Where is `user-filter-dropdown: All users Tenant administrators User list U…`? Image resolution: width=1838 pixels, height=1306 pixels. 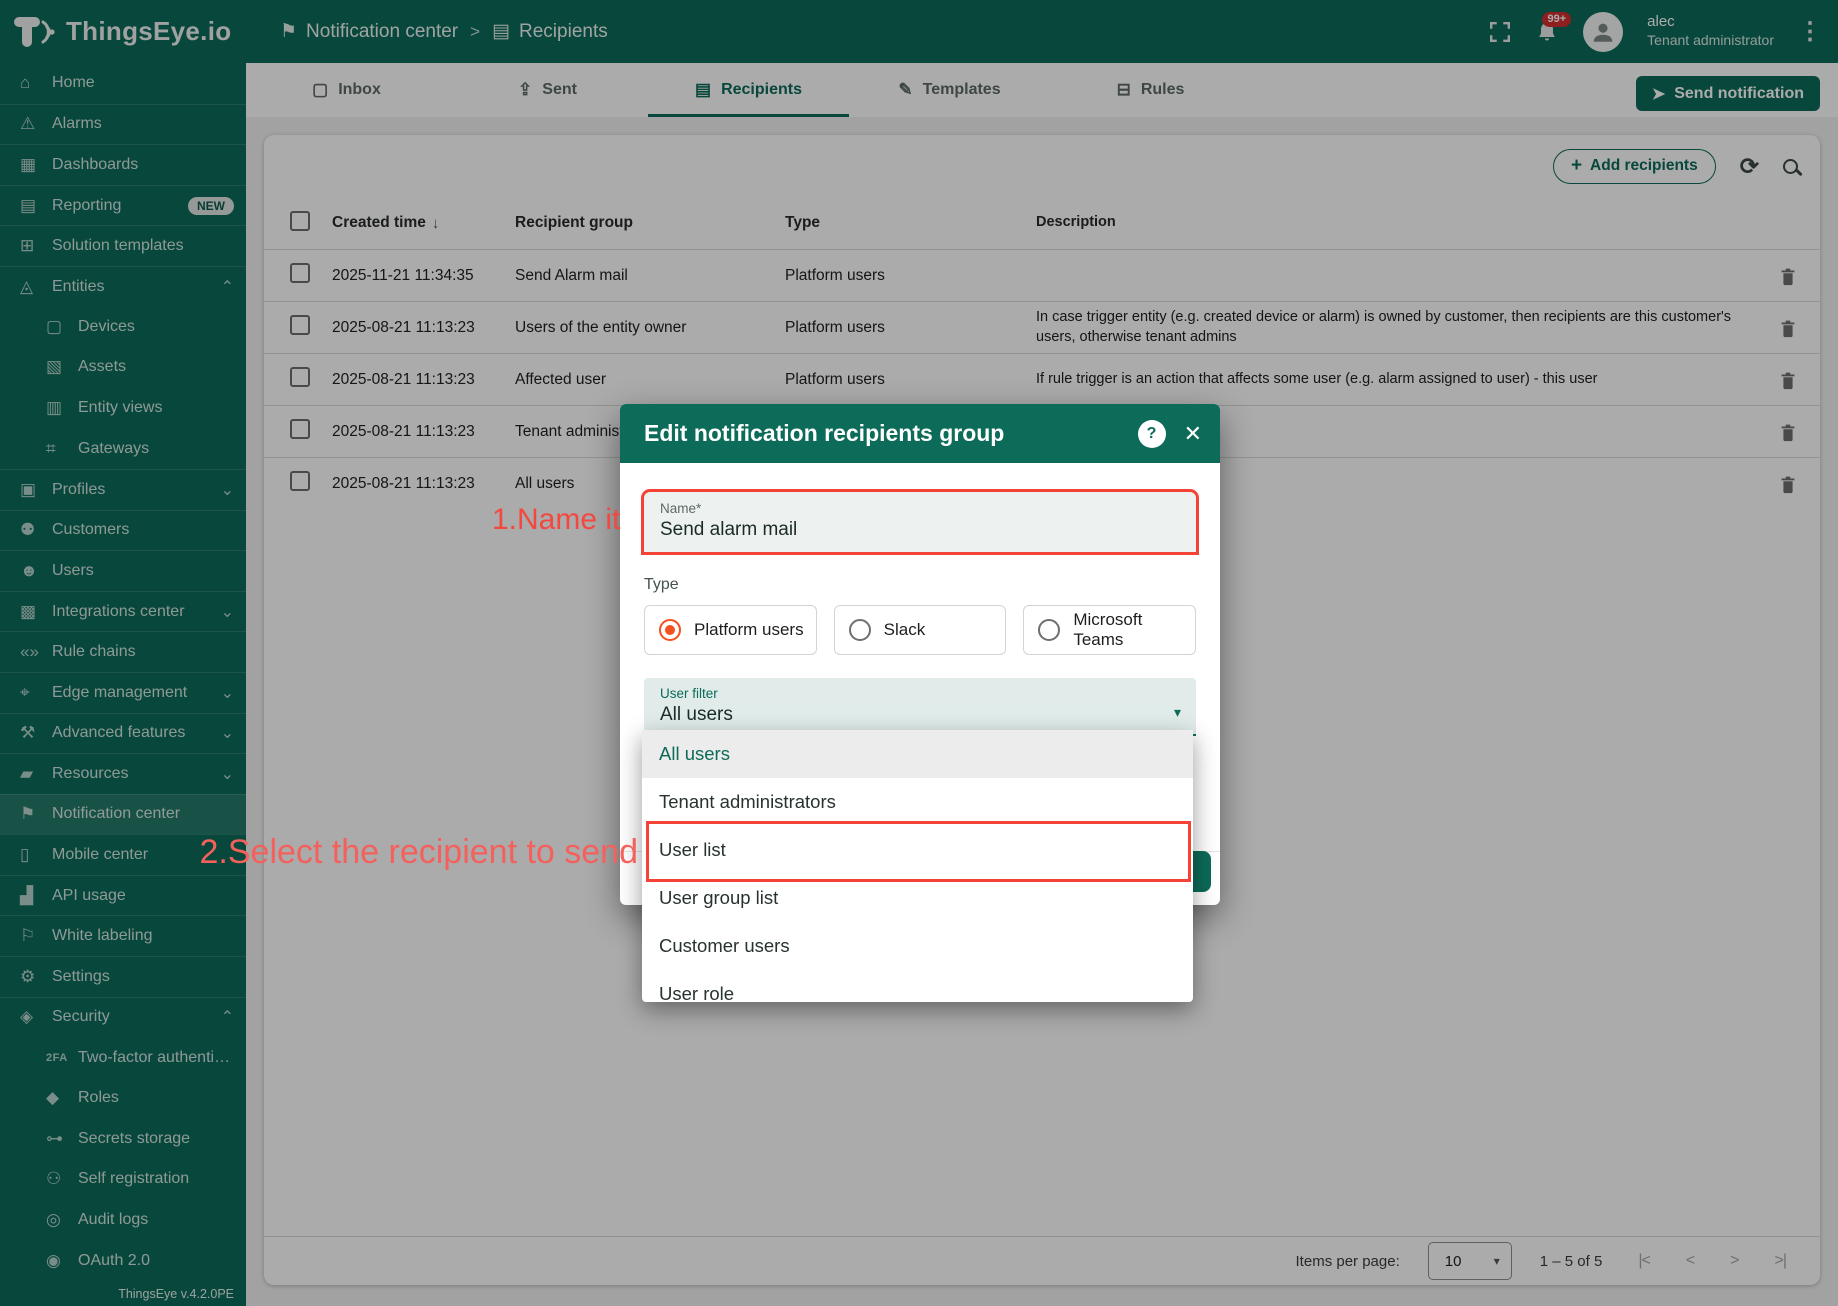
user-filter-dropdown: All users Tenant administrators User list U… is located at coordinates (917, 866).